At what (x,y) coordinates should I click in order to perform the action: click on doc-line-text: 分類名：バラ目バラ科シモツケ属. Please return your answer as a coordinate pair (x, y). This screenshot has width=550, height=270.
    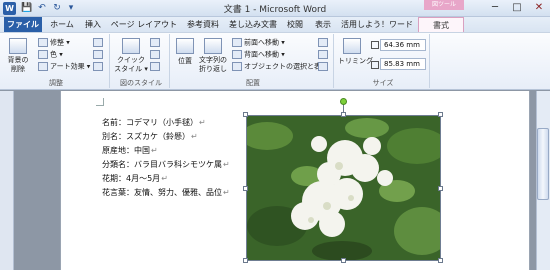
    Looking at the image, I should click on (162, 164).